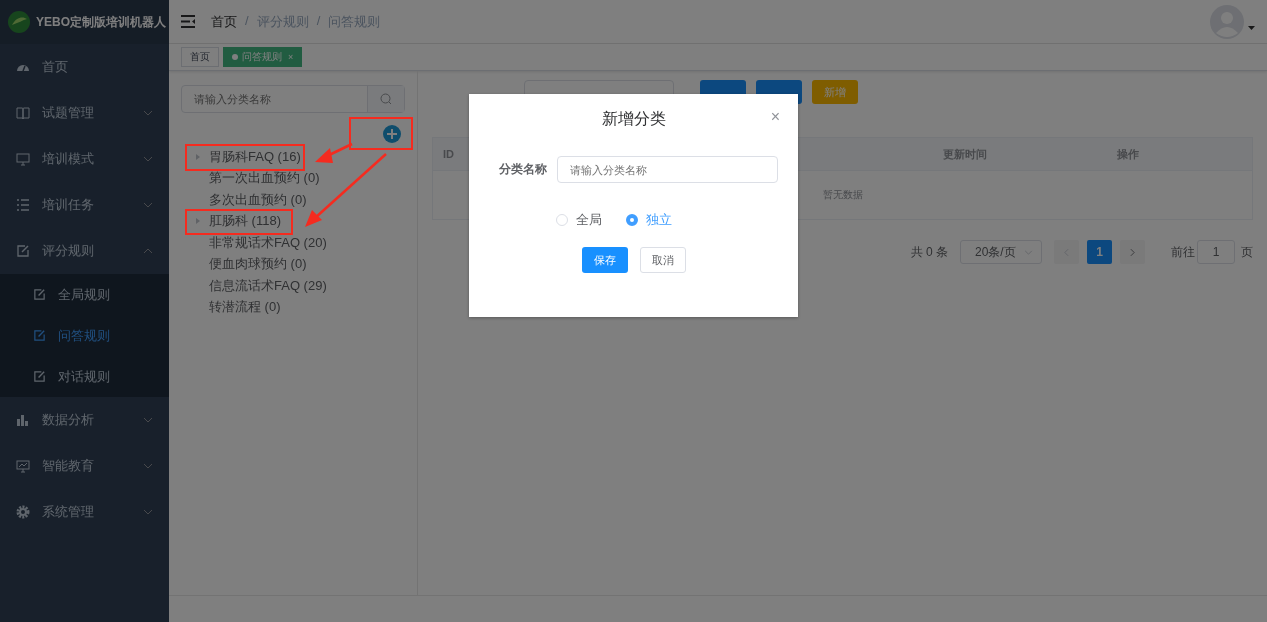  Describe the element at coordinates (68, 159) in the screenshot. I see `menu-label: 培训模式` at that location.